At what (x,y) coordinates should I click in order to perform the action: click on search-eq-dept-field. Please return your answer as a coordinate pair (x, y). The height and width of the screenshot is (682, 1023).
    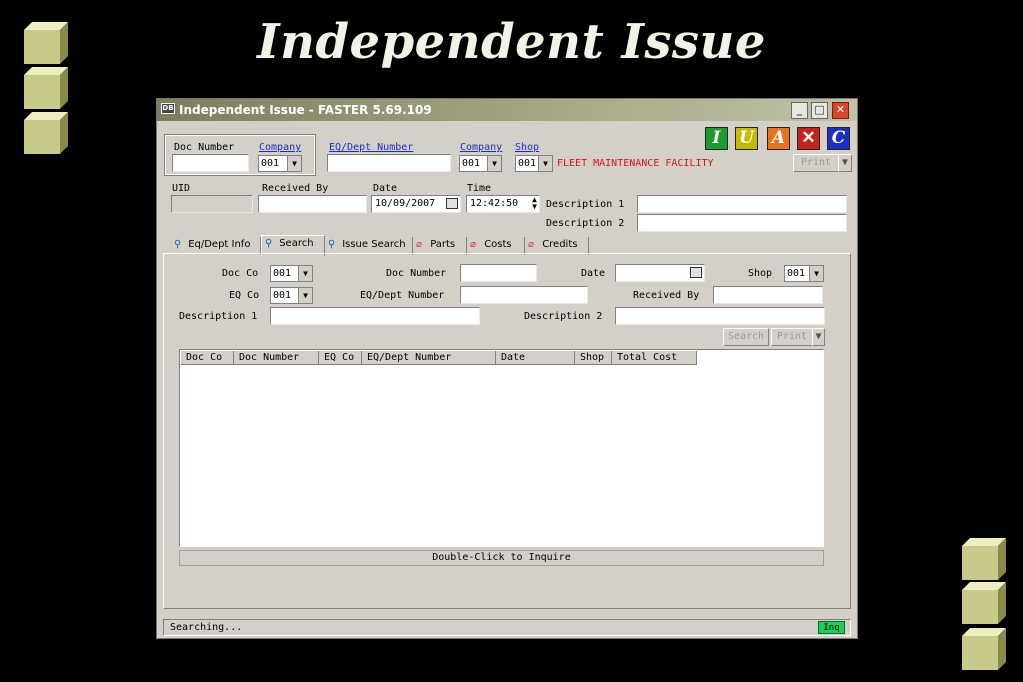
    Looking at the image, I should click on (524, 295).